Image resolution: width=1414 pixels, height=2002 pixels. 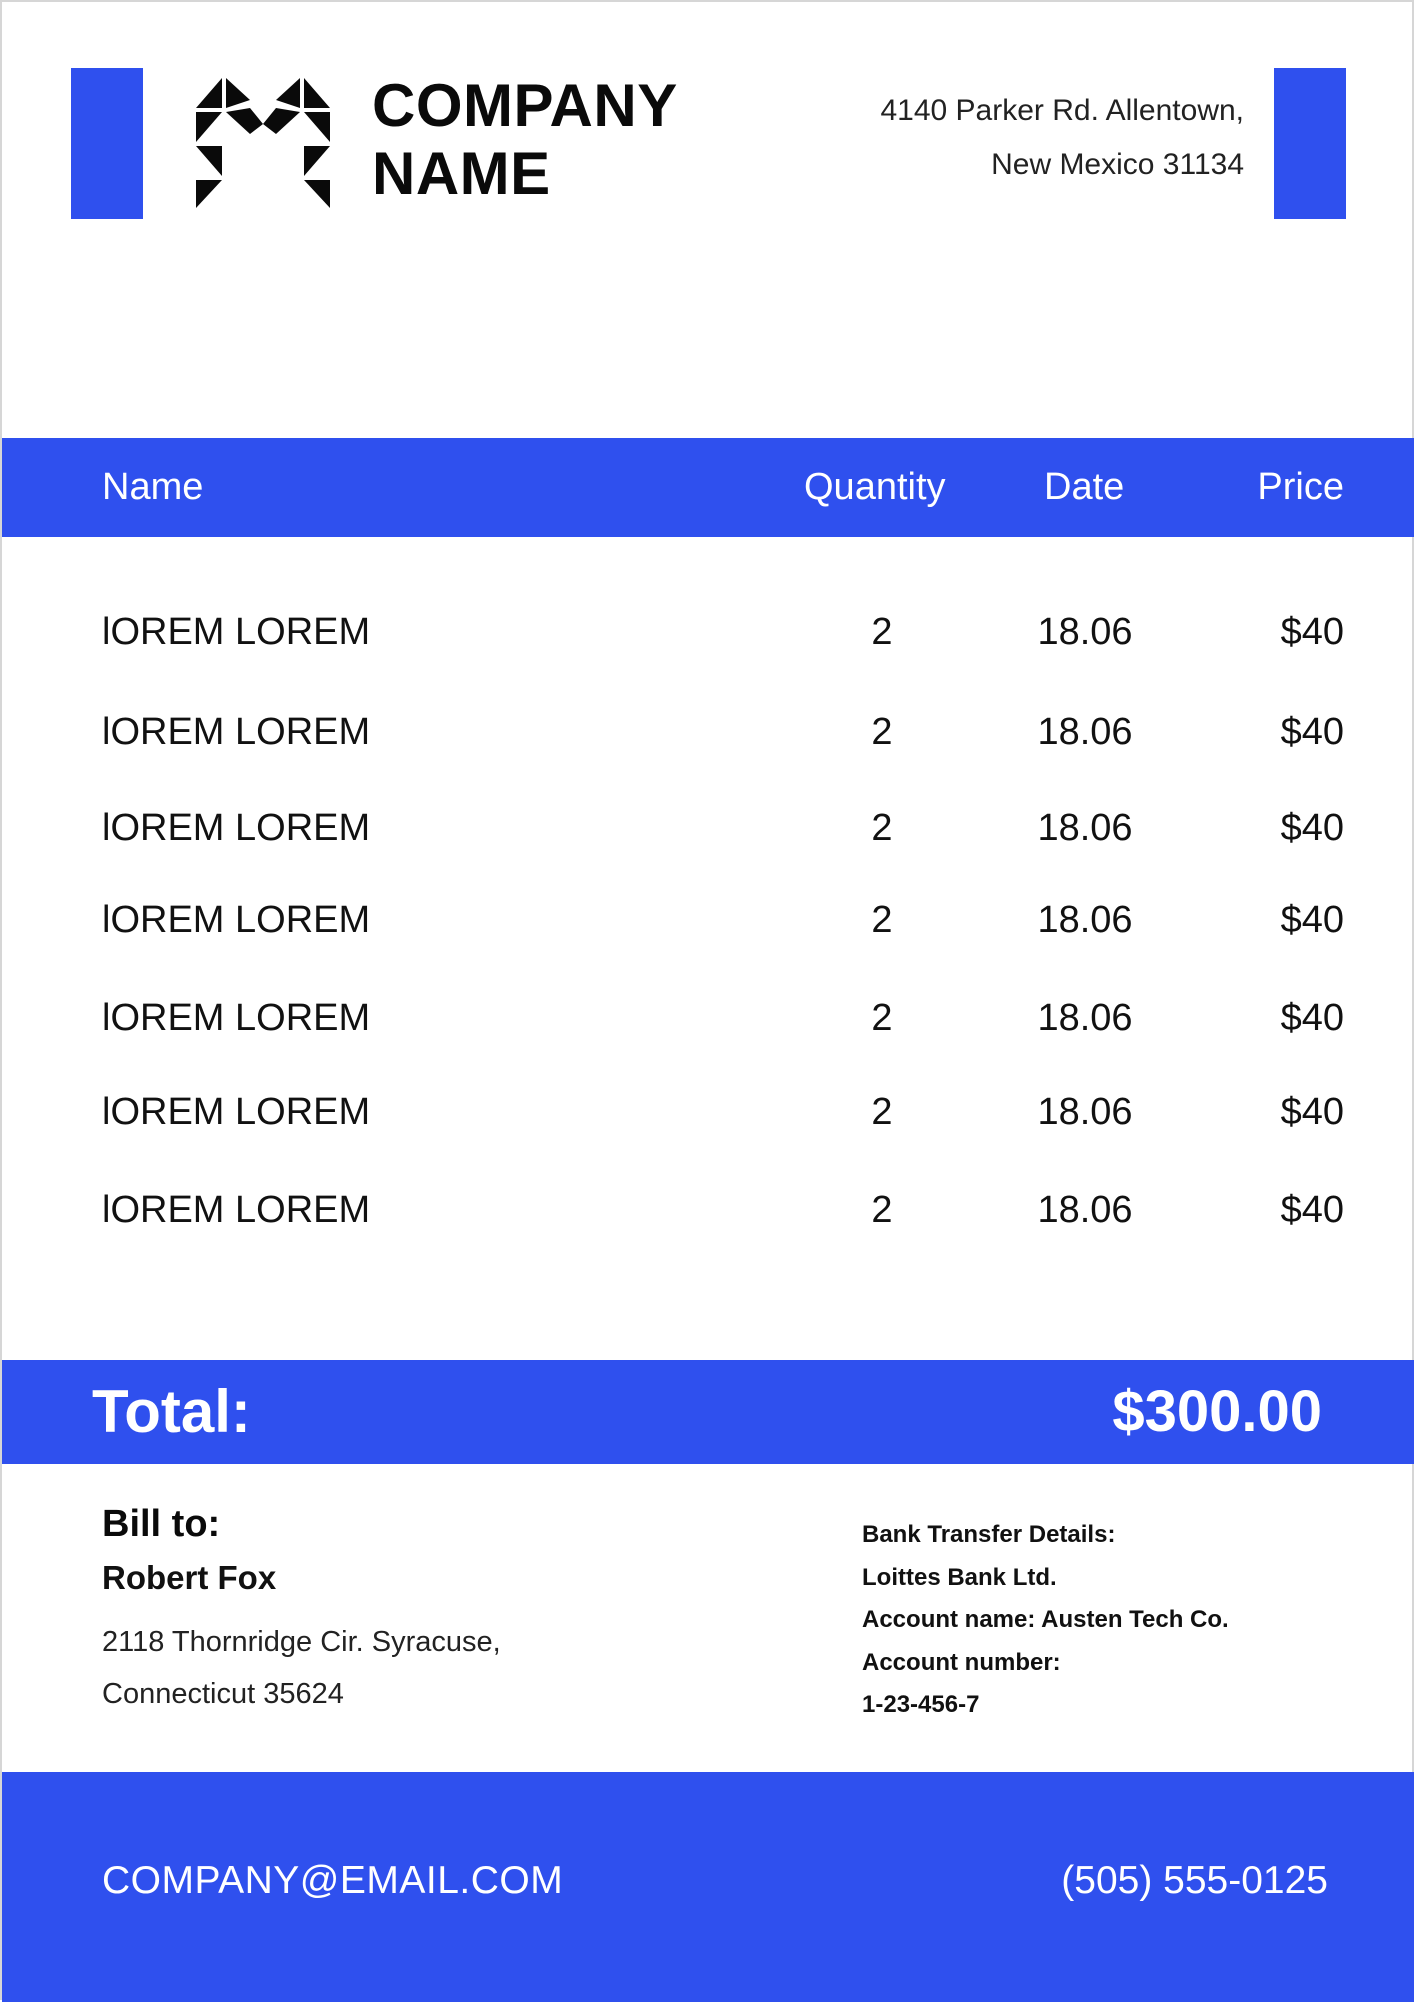 I want to click on company-name-line-2: NAME, so click(x=461, y=173).